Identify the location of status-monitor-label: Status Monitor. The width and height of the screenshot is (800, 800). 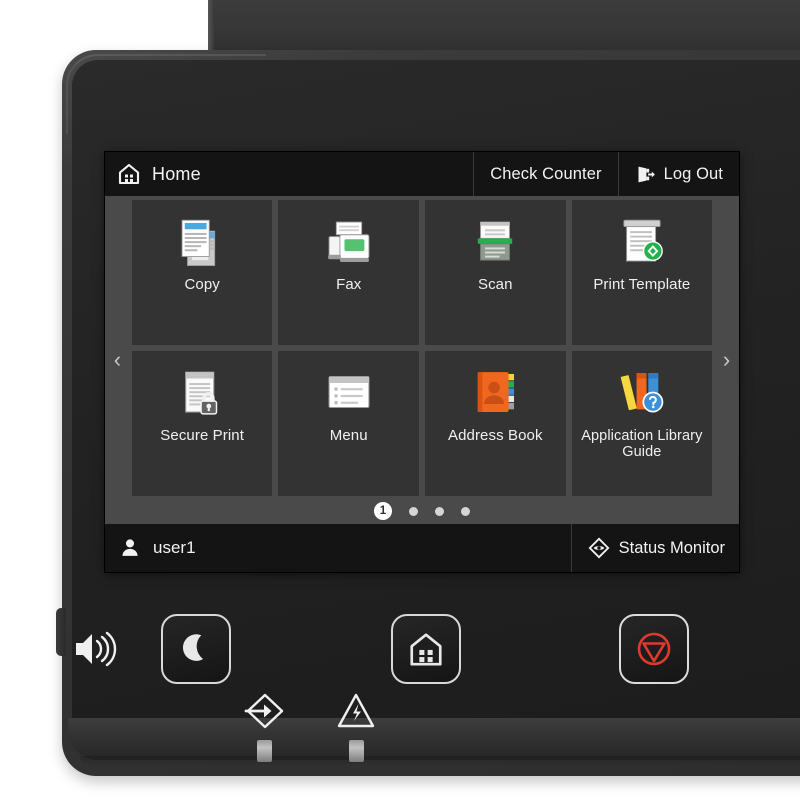
(671, 547).